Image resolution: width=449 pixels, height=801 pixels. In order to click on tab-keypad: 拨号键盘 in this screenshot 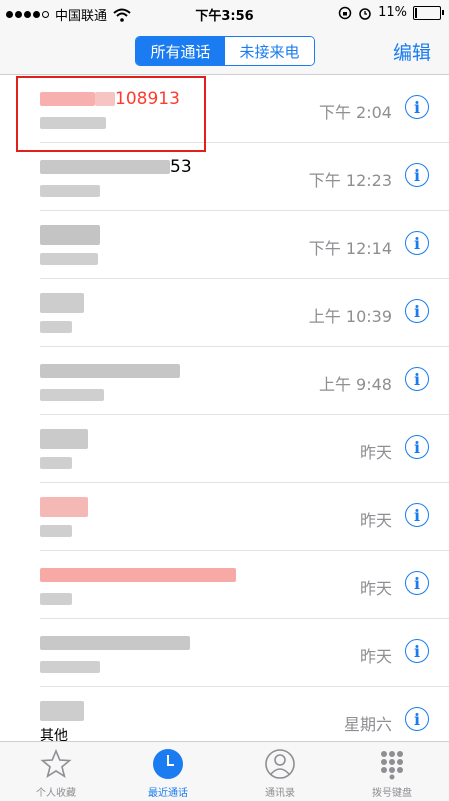, I will do `click(392, 771)`.